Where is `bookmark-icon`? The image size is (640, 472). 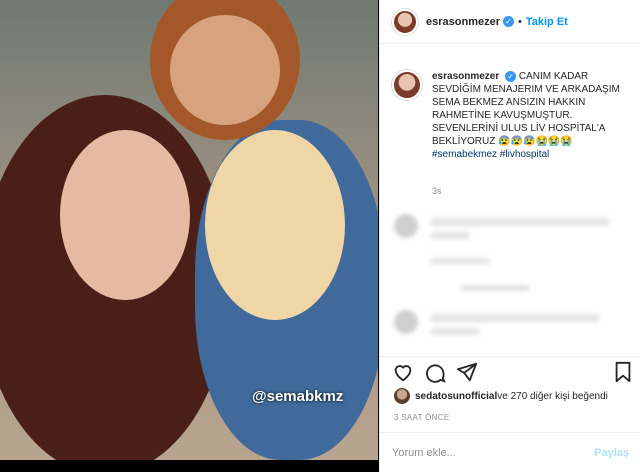 bookmark-icon is located at coordinates (623, 372).